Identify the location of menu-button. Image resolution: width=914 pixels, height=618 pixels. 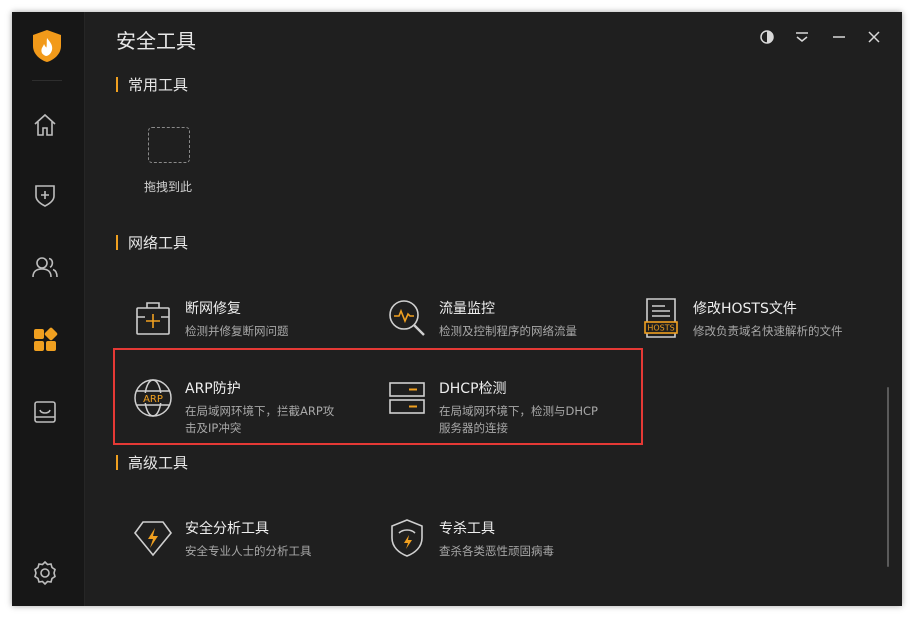
(802, 37).